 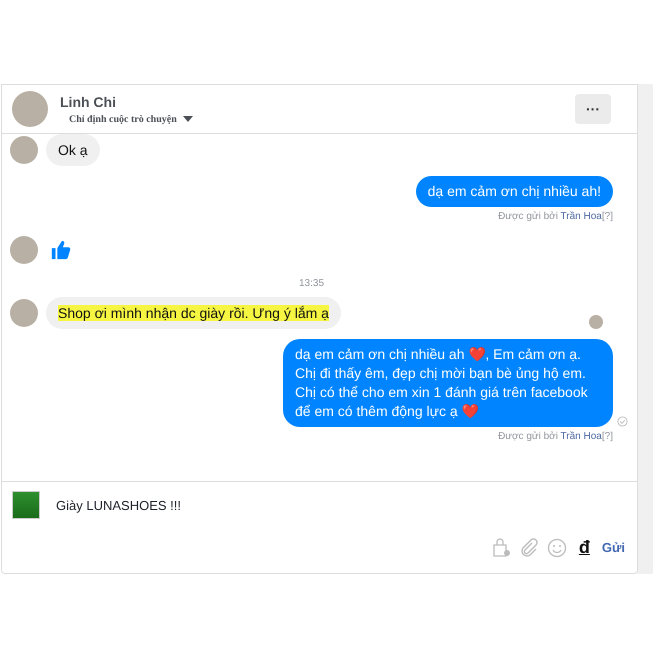 What do you see at coordinates (514, 191) in the screenshot?
I see `message-bubble: dạ em cảm ơn chị nhiều ah!` at bounding box center [514, 191].